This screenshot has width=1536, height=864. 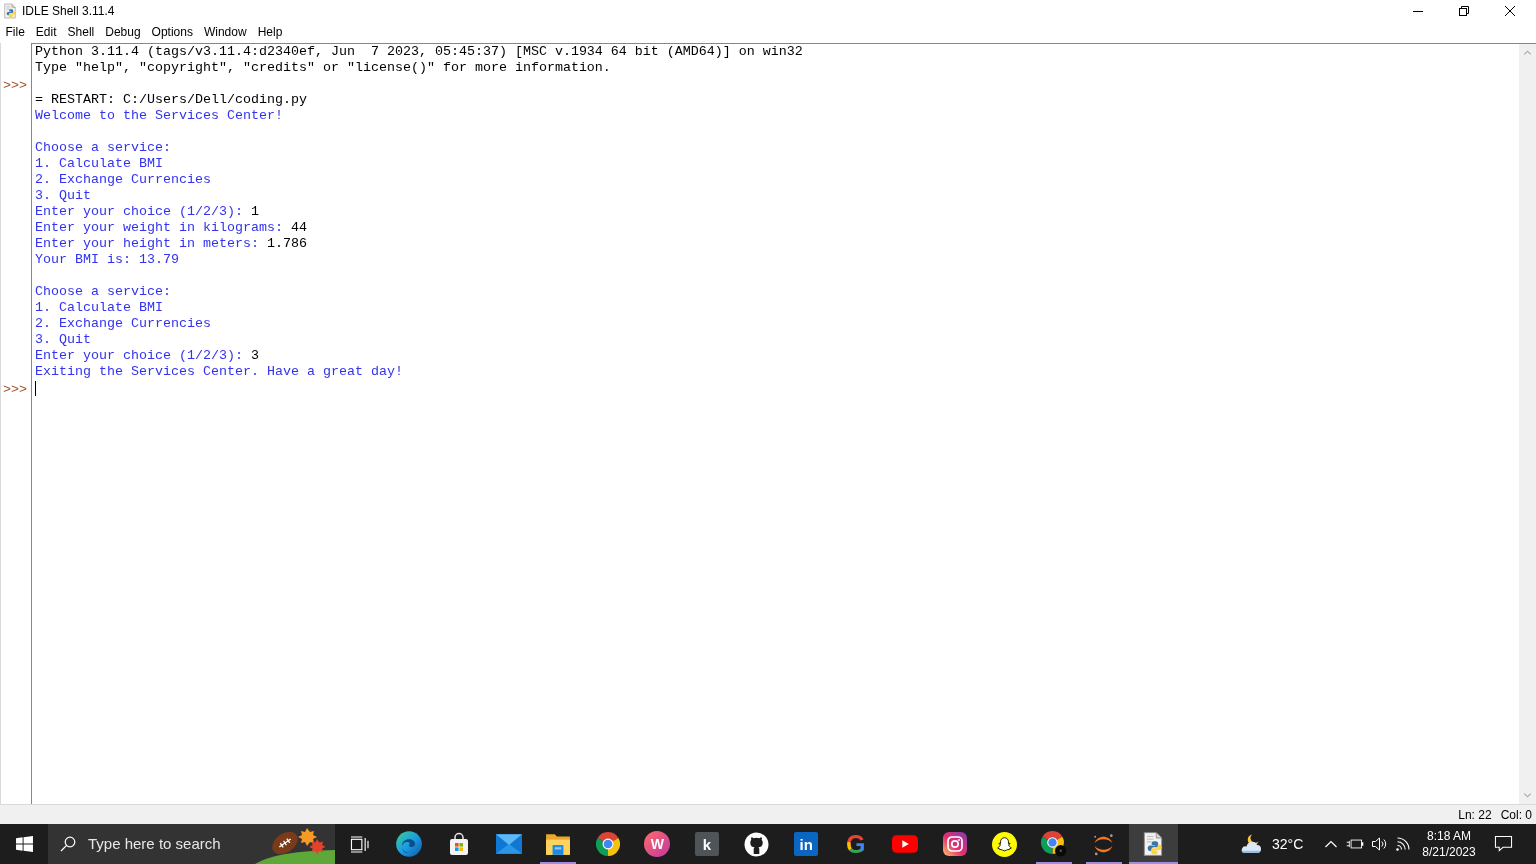 What do you see at coordinates (163, 844) in the screenshot?
I see `search-field: Type here to search` at bounding box center [163, 844].